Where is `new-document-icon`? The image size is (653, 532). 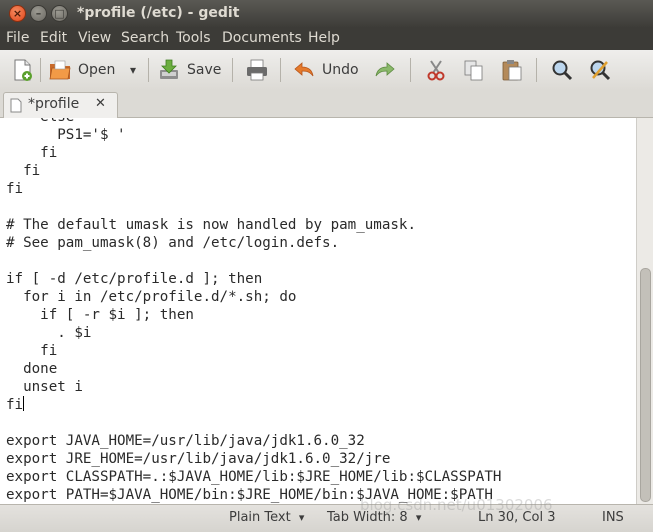
new-document-icon is located at coordinates (23, 70).